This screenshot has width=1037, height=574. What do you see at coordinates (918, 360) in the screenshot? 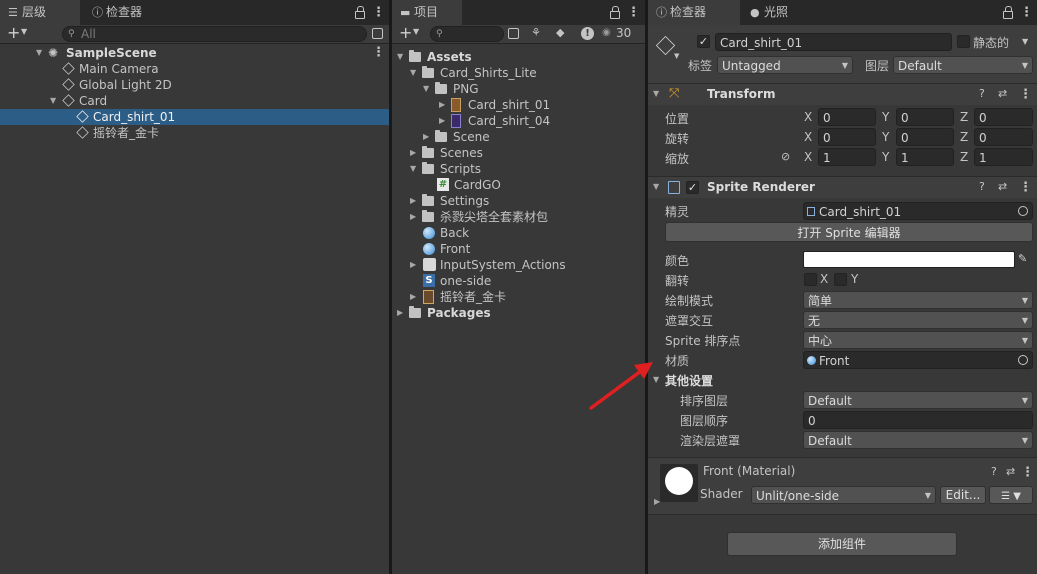
I see `material-object-field: Front` at bounding box center [918, 360].